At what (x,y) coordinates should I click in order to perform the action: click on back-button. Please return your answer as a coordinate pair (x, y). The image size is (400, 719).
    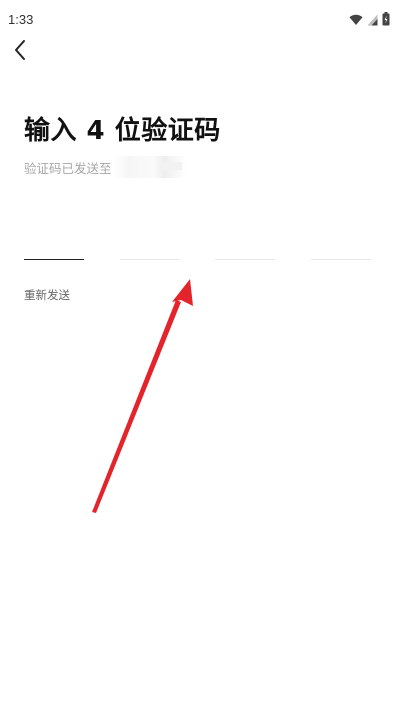
    Looking at the image, I should click on (20, 52).